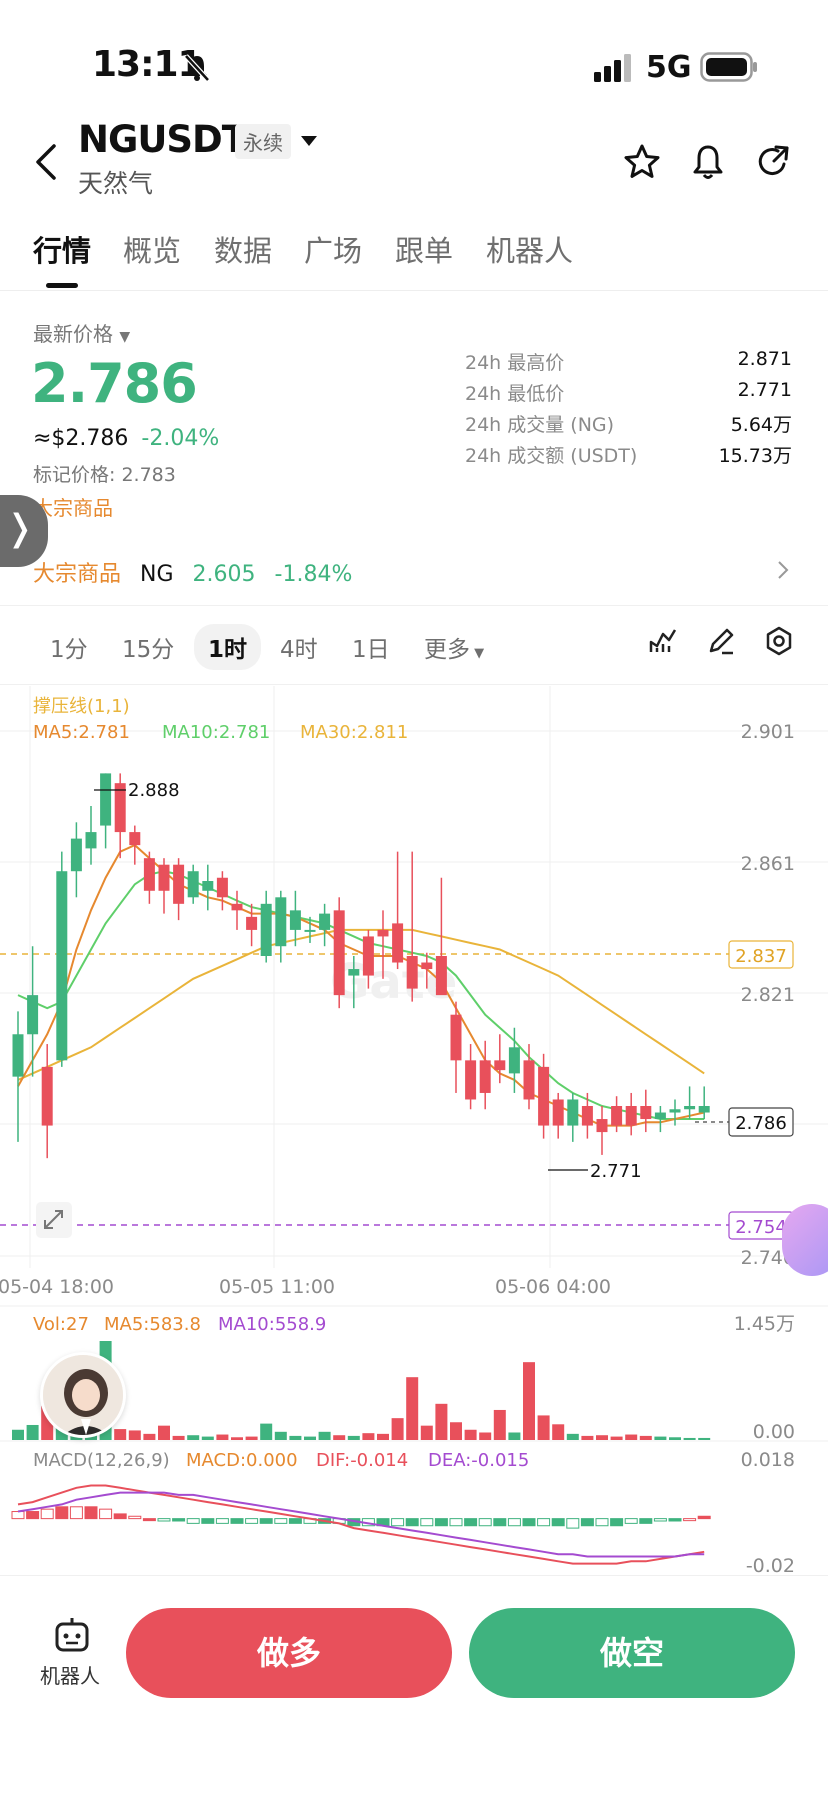 This screenshot has height=1801, width=828. What do you see at coordinates (761, 425) in the screenshot?
I see `stat-value-volume: 5.64万` at bounding box center [761, 425].